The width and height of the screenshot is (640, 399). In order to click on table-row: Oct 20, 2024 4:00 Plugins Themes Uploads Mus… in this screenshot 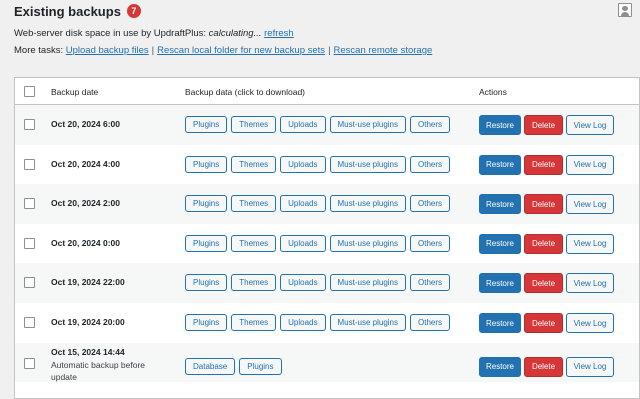, I will do `click(327, 165)`.